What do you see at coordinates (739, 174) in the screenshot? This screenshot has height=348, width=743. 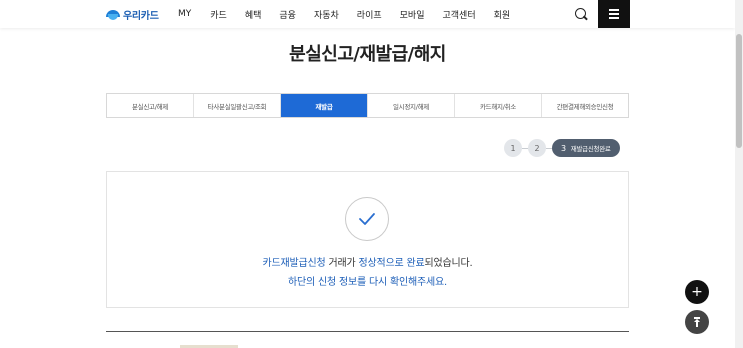 I see `page-scrollbar` at bounding box center [739, 174].